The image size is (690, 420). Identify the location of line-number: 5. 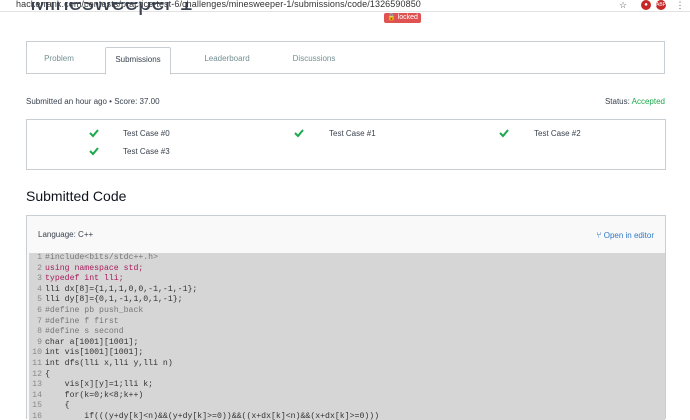
(39, 300).